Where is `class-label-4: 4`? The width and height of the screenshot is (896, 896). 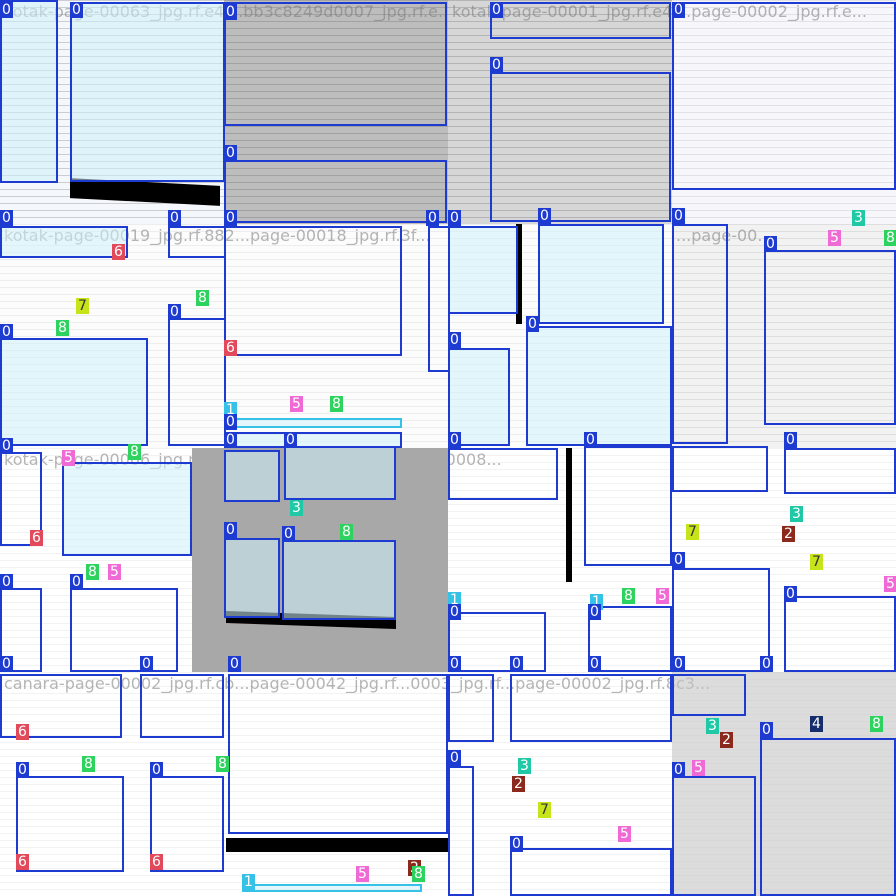 class-label-4: 4 is located at coordinates (816, 724).